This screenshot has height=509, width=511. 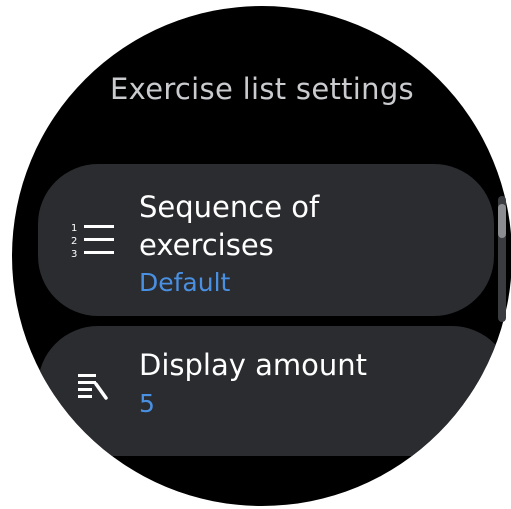 I want to click on lines-amount-icon, so click(x=93, y=387).